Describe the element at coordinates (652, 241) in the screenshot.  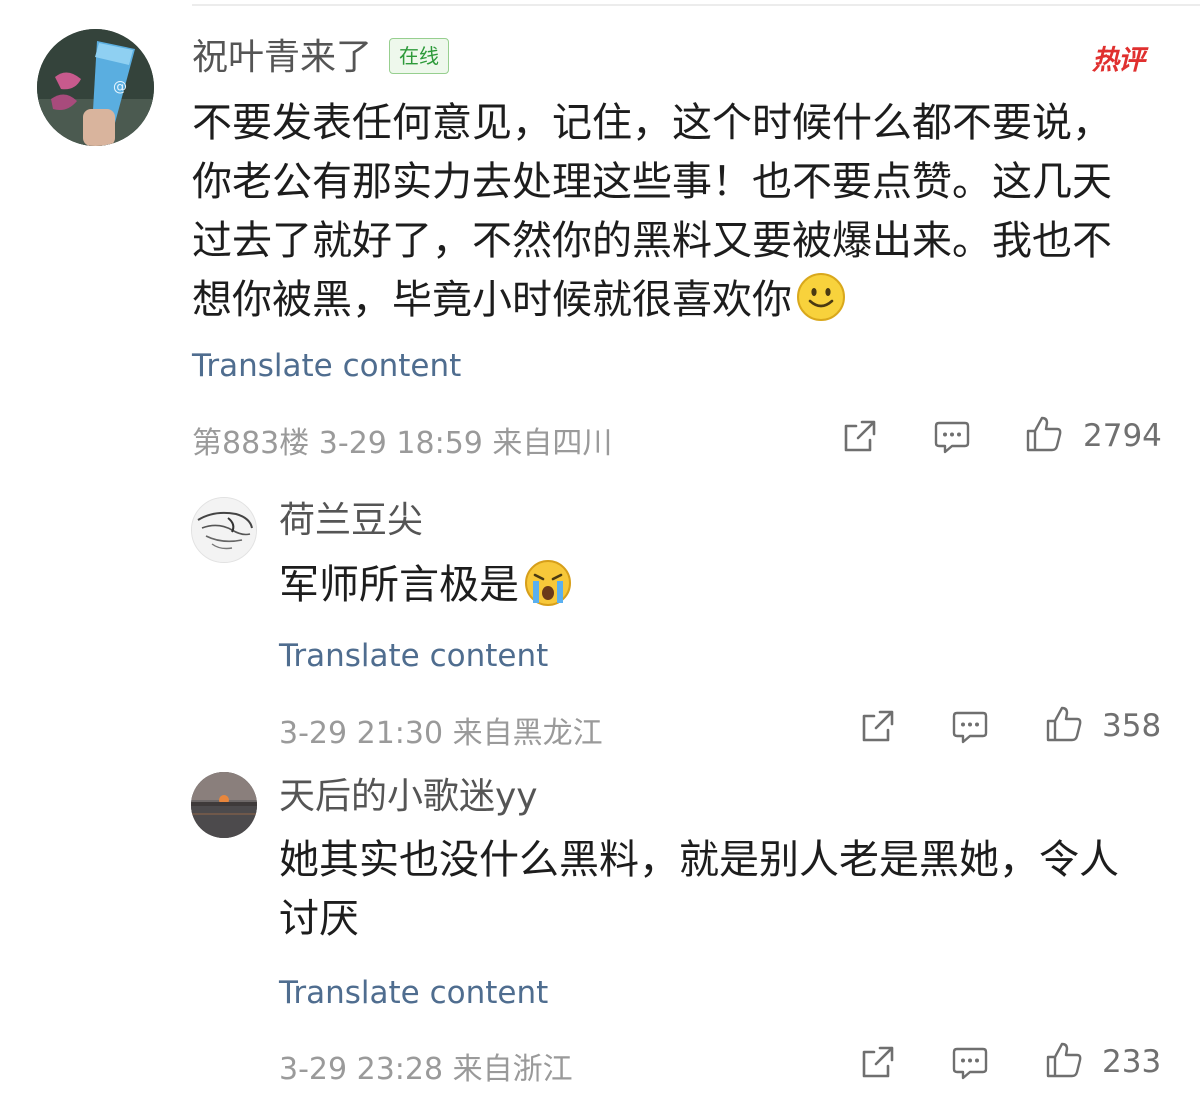
I see `comment-line: 过去了就好了，不然你的黑料又要被爆出来。我也不` at that location.